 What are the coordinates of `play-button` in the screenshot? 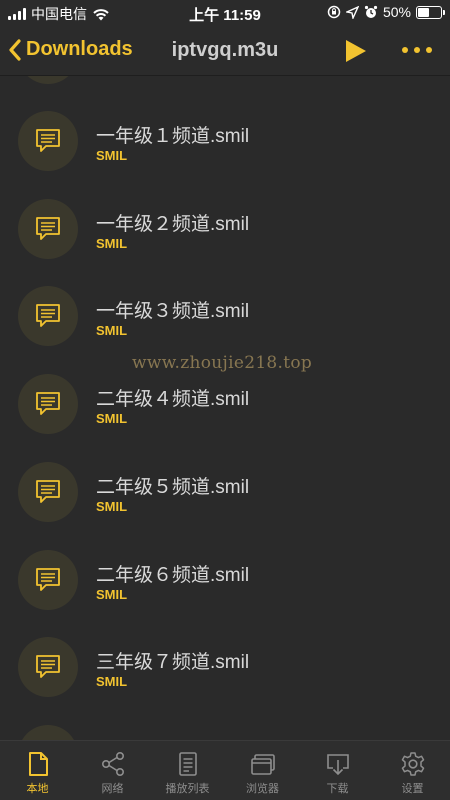 It's located at (356, 53).